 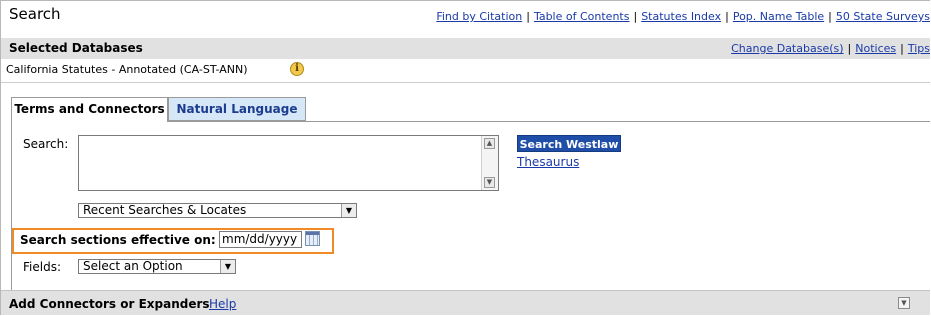 What do you see at coordinates (904, 303) in the screenshot?
I see `expand-icon: ▼` at bounding box center [904, 303].